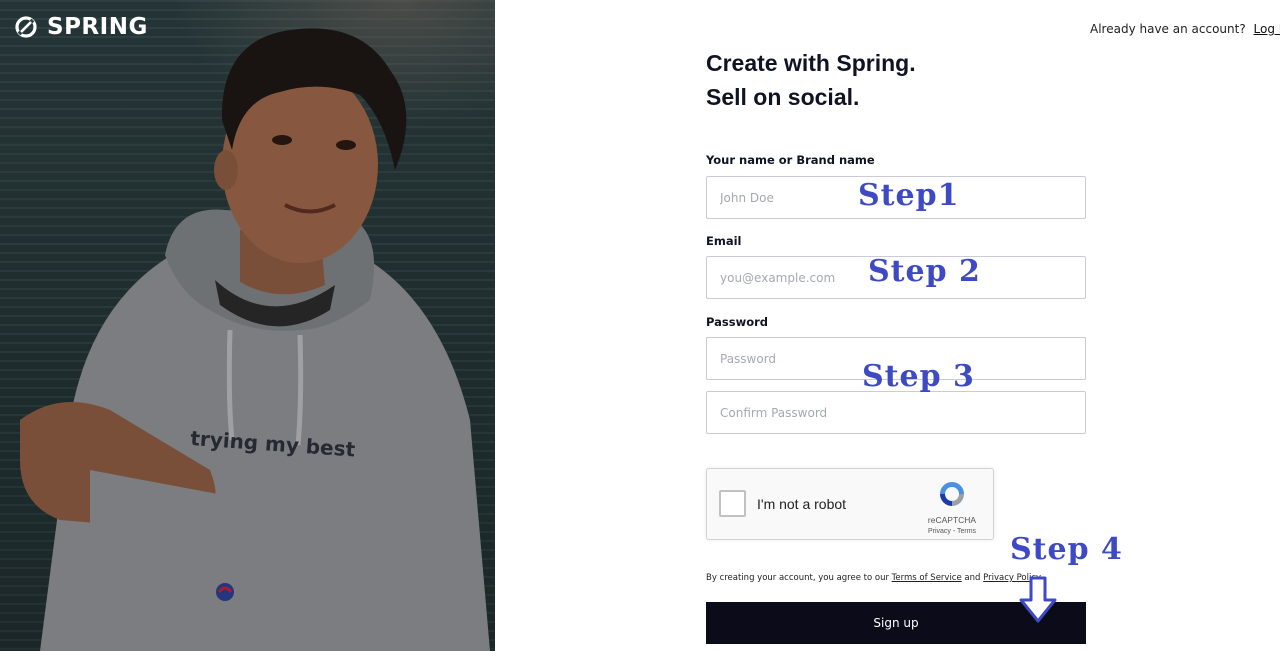  I want to click on email-label: Email, so click(724, 241).